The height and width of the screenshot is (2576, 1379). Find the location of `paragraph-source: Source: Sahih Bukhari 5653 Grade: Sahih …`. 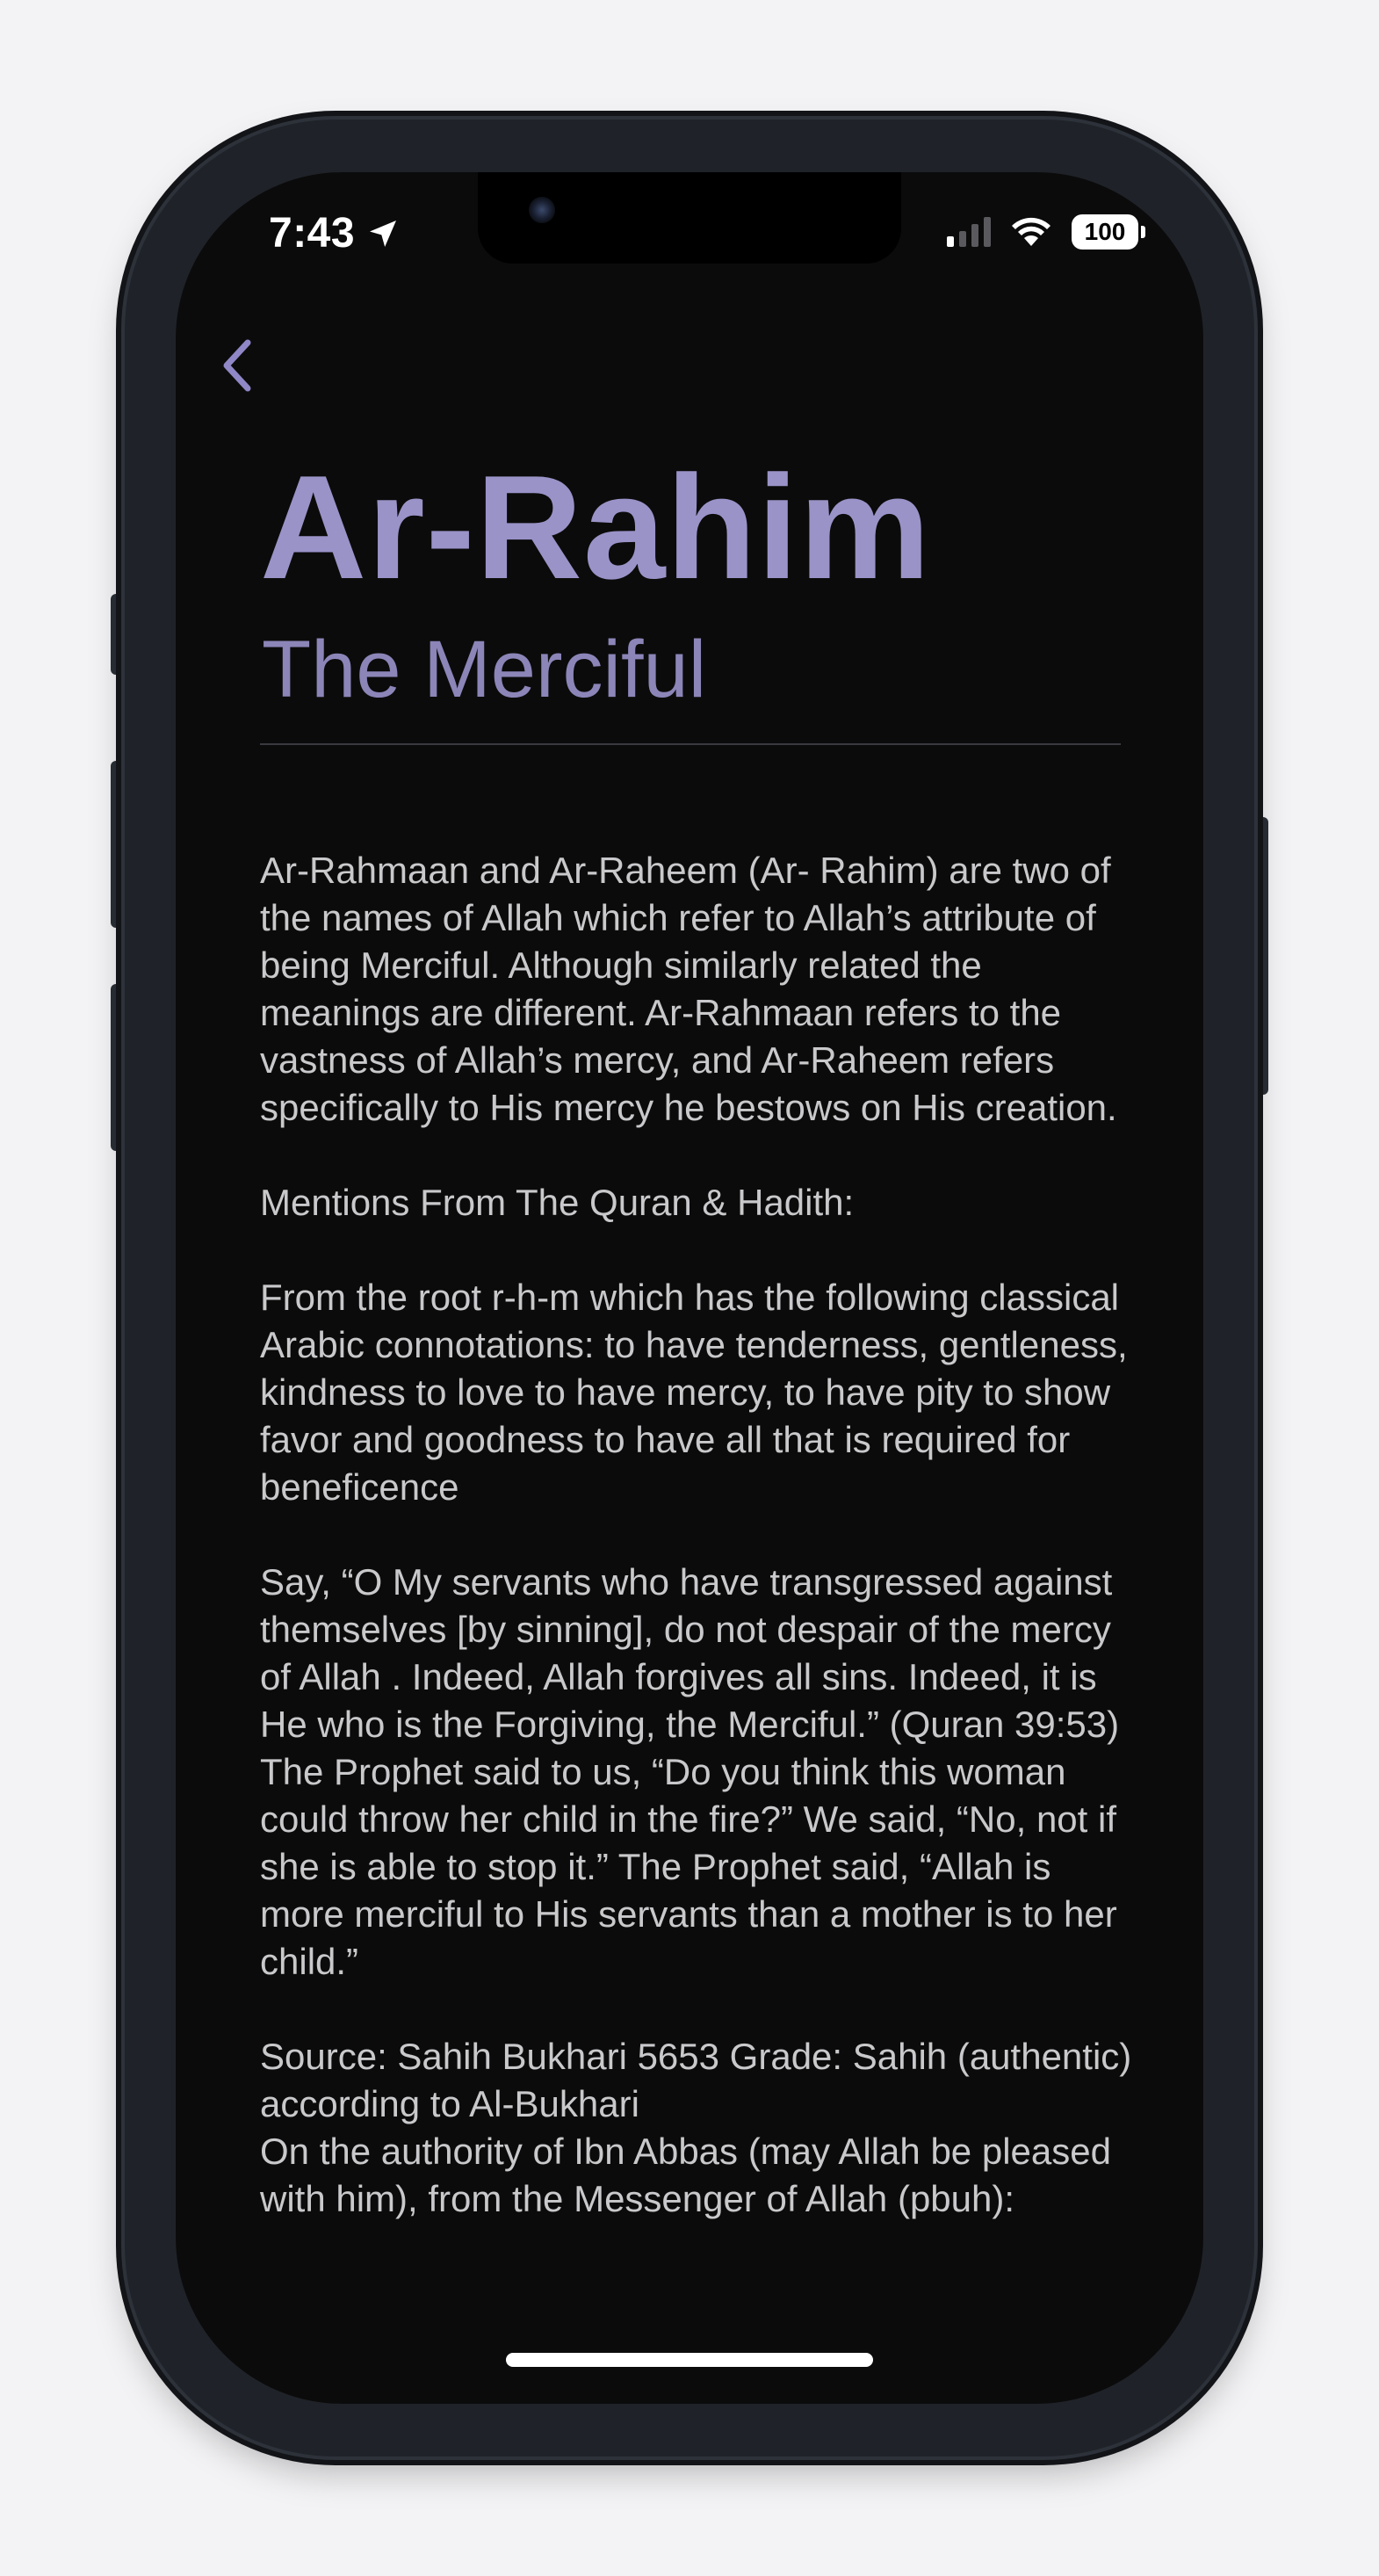

paragraph-source: Source: Sahih Bukhari 5653 Grade: Sahih … is located at coordinates (696, 2127).